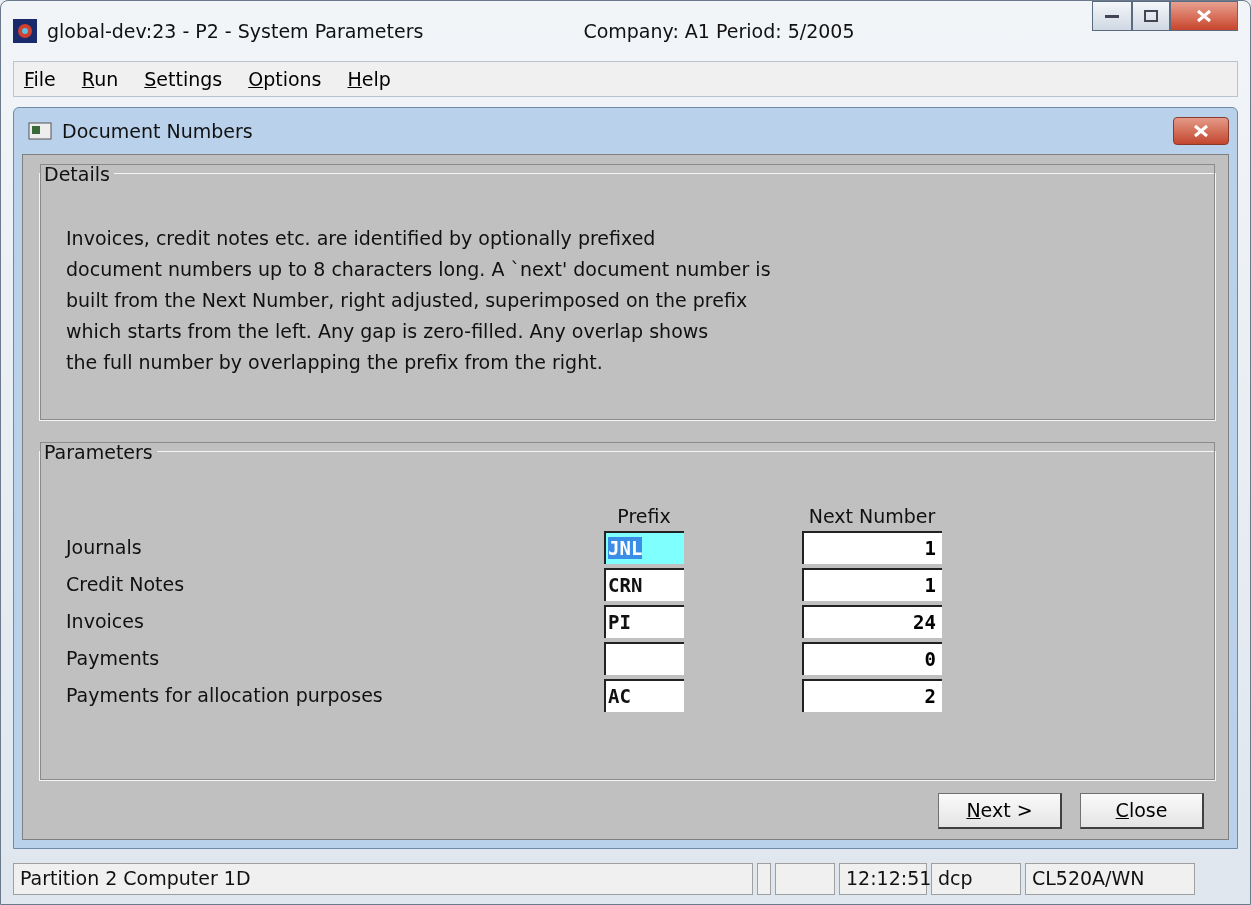 The image size is (1251, 905). What do you see at coordinates (644, 621) in the screenshot?
I see `prefix-field: PI` at bounding box center [644, 621].